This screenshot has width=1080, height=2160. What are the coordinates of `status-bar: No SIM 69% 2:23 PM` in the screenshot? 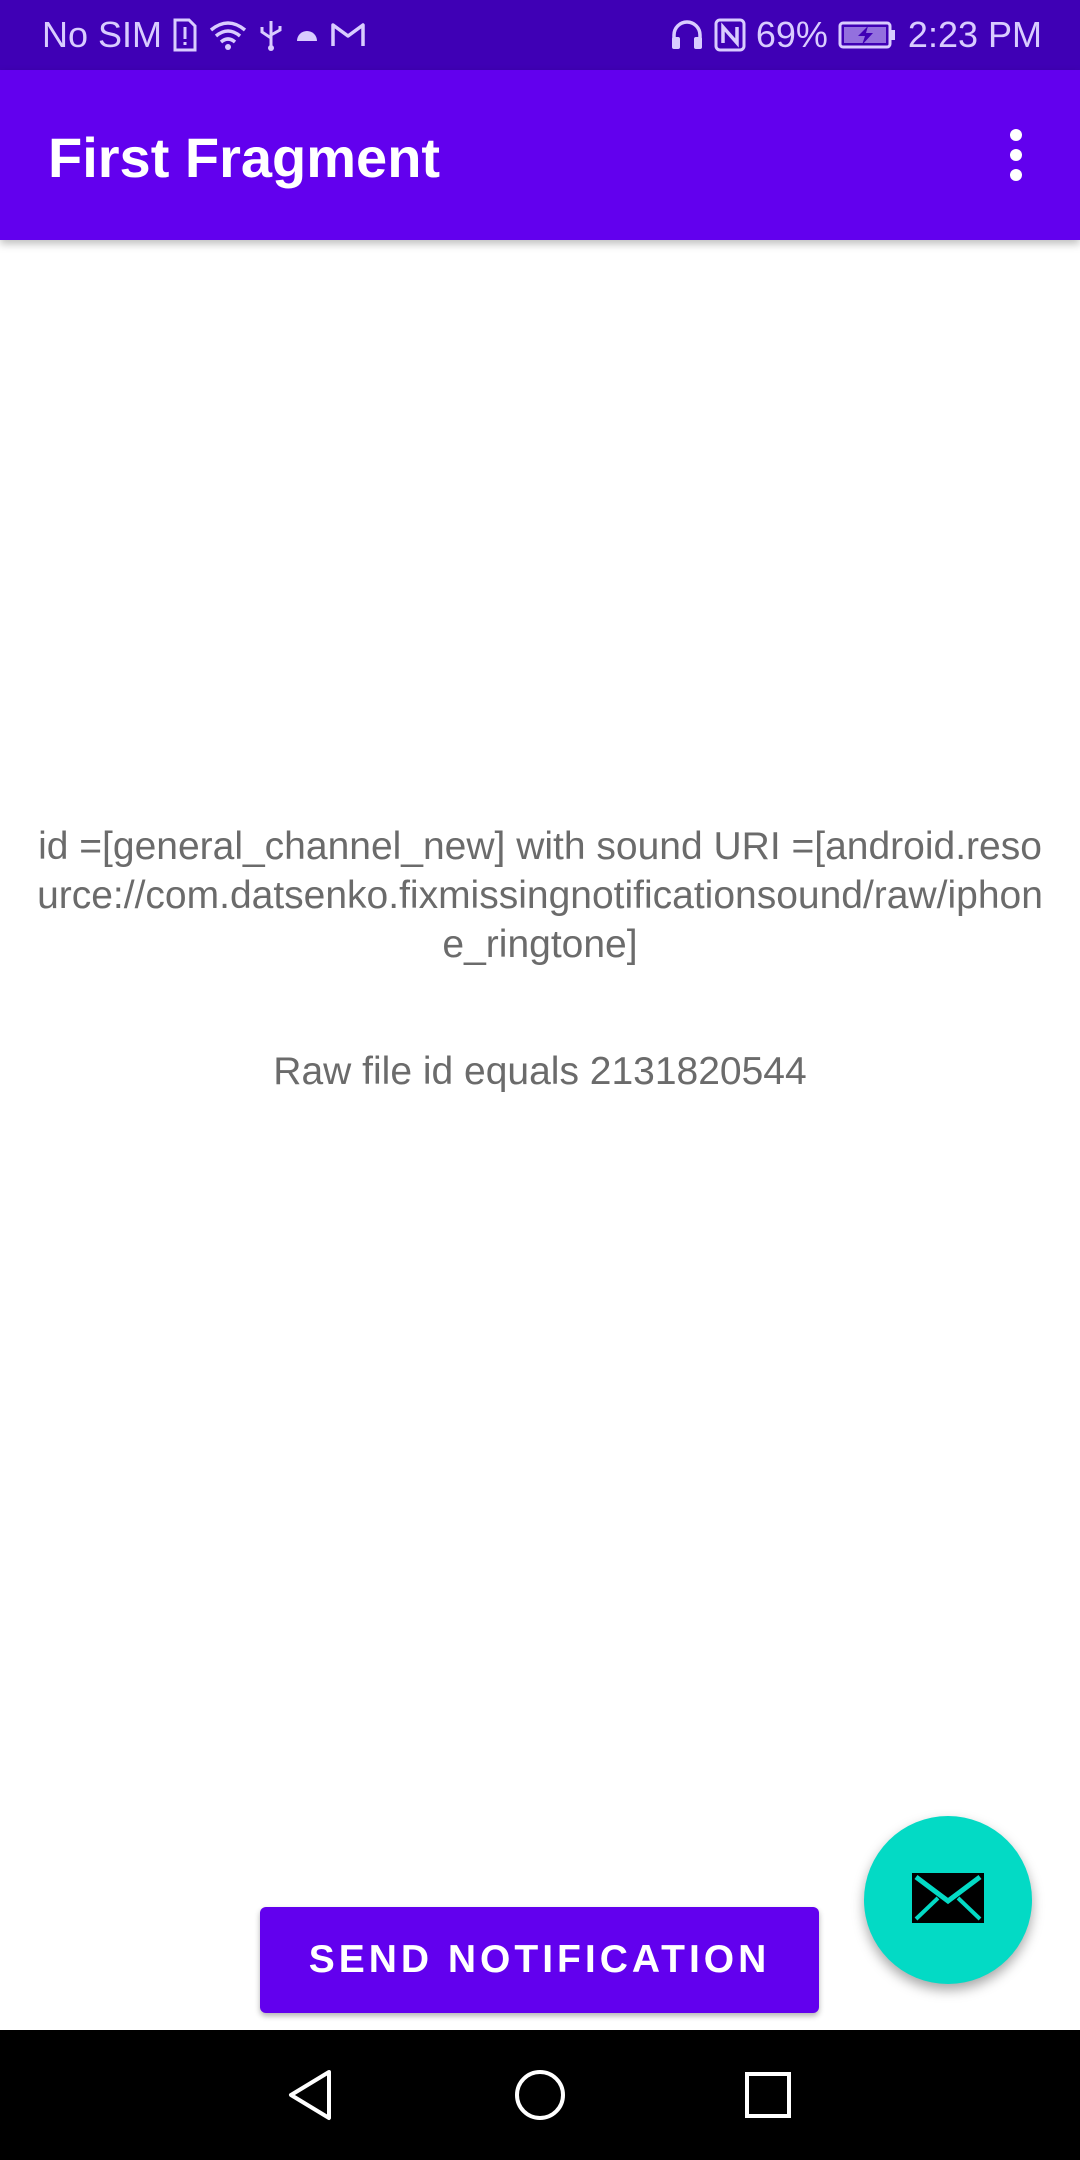 It's located at (540, 35).